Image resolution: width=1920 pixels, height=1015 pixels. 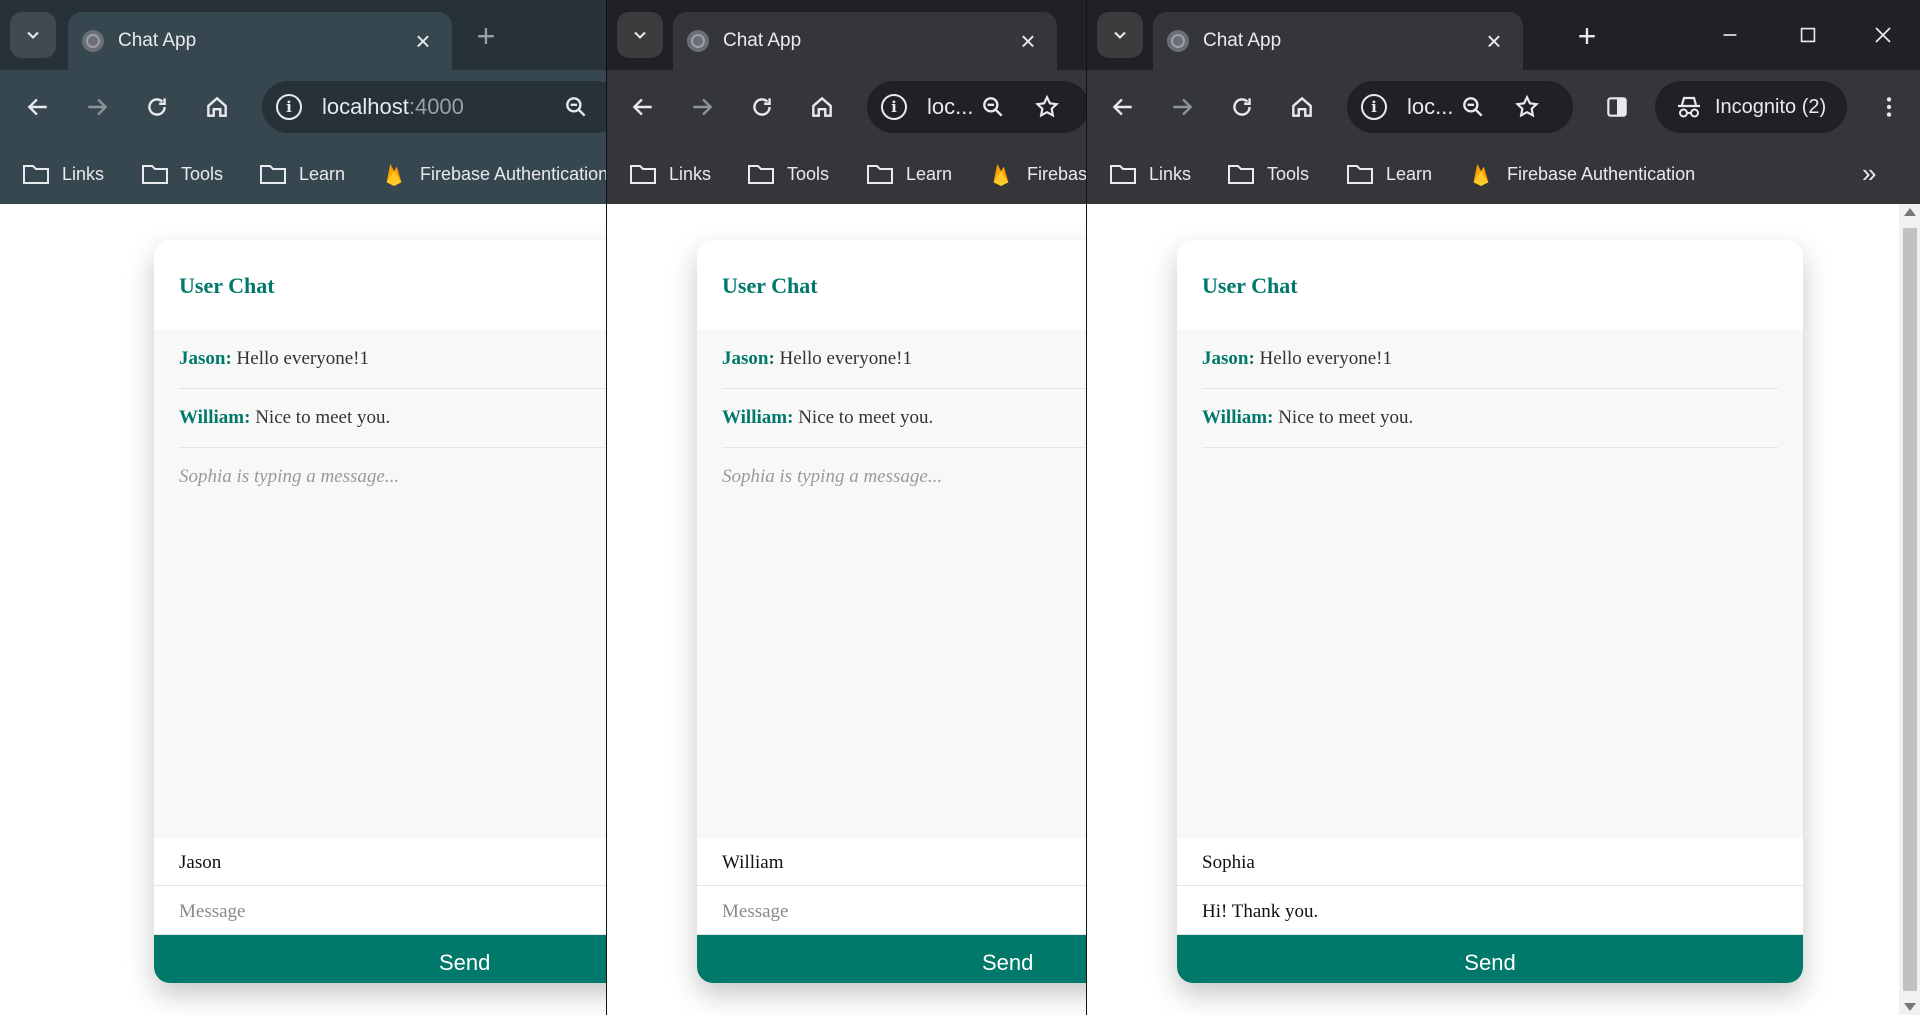 I want to click on vertical-scrollbar, so click(x=1909, y=609).